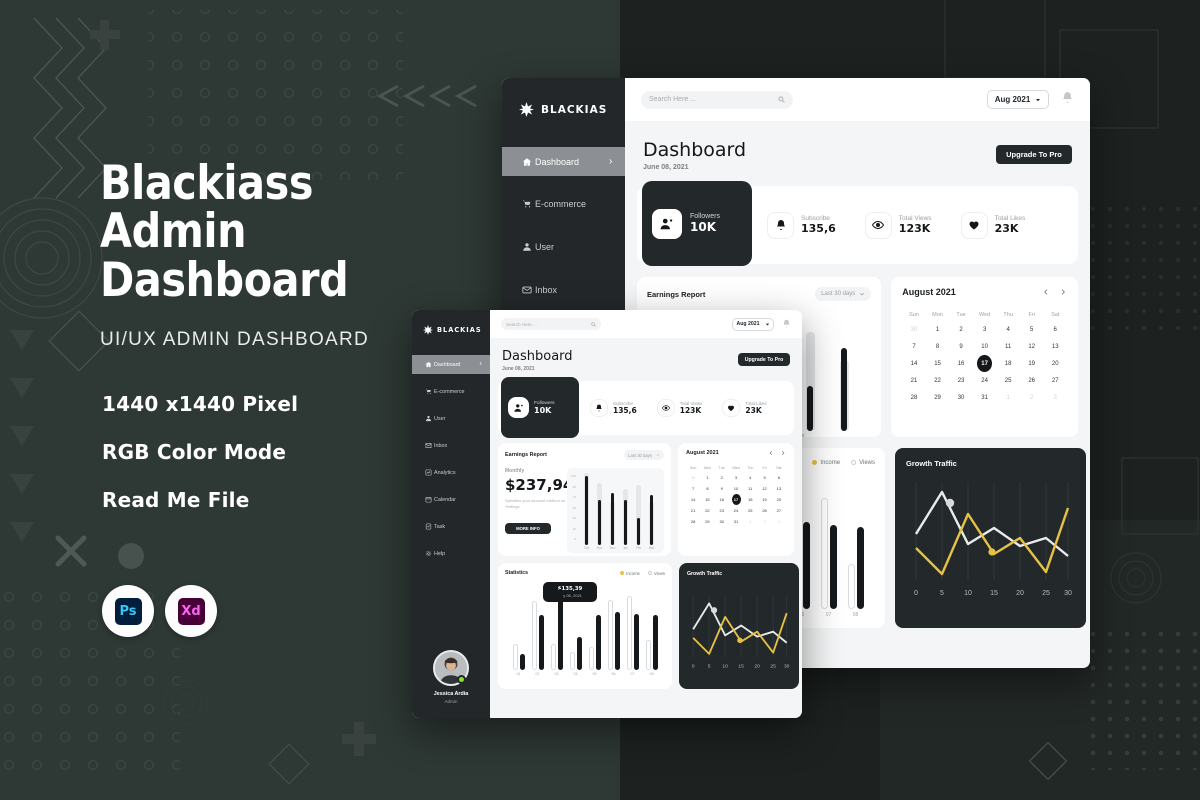 This screenshot has height=800, width=1200. I want to click on notification-bell-icon, so click(786, 324).